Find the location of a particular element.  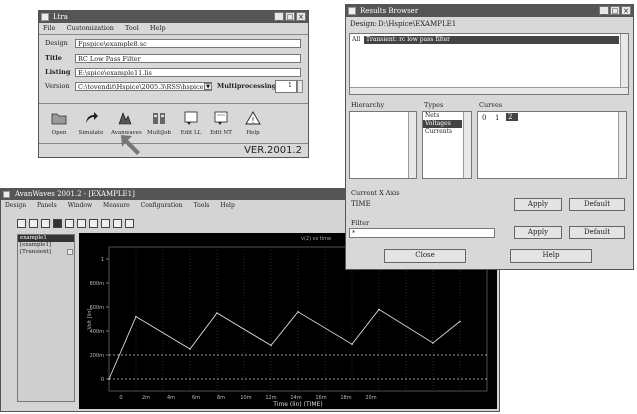

waveview-title: AvanWaves 2001.2 - [EXAMPLE1] is located at coordinates (75, 194).